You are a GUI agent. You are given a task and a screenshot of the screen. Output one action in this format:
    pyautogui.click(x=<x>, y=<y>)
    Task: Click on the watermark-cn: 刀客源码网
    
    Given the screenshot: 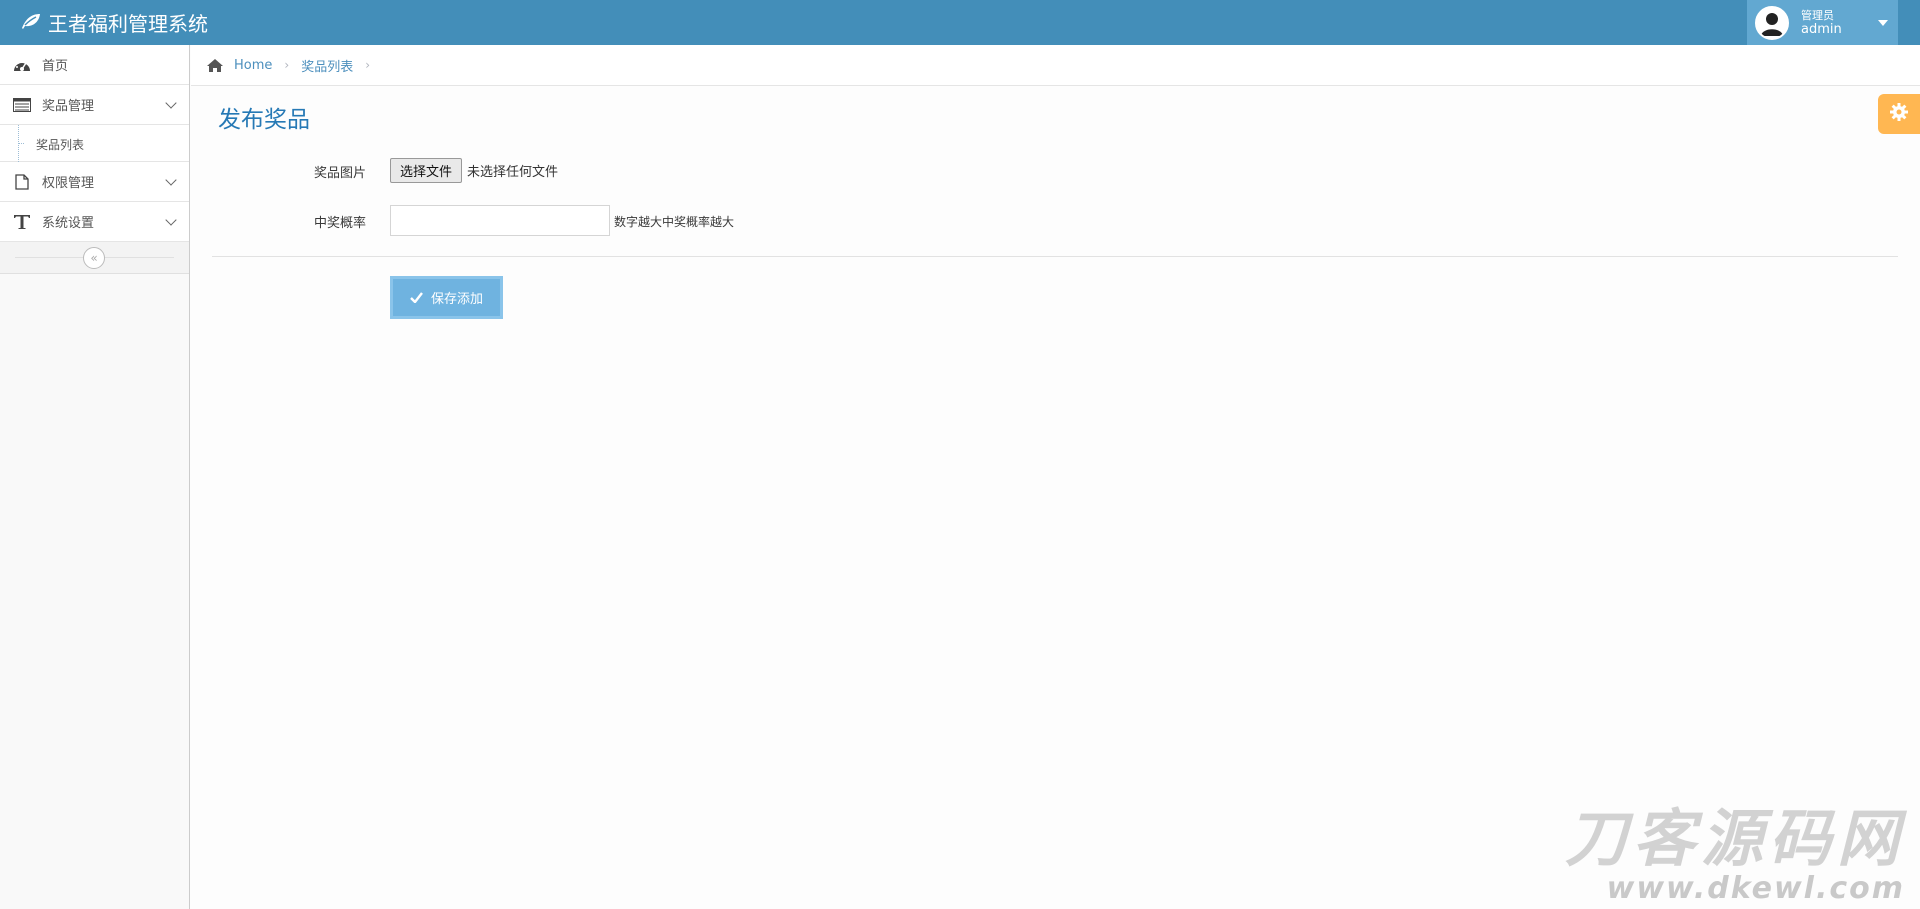 What is the action you would take?
    pyautogui.click(x=1734, y=838)
    